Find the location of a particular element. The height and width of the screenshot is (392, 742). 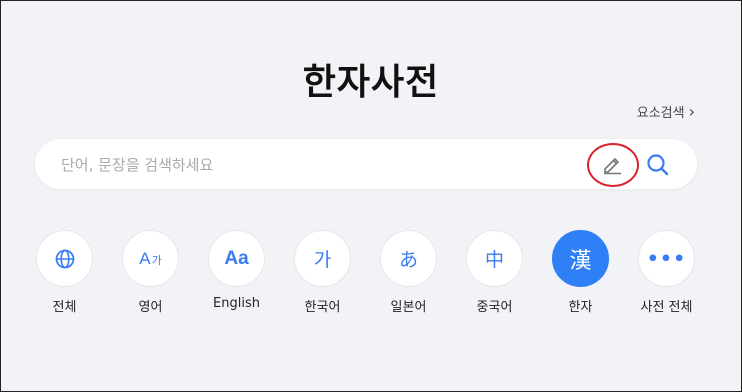

element-search-label: 요소검색 is located at coordinates (660, 113).